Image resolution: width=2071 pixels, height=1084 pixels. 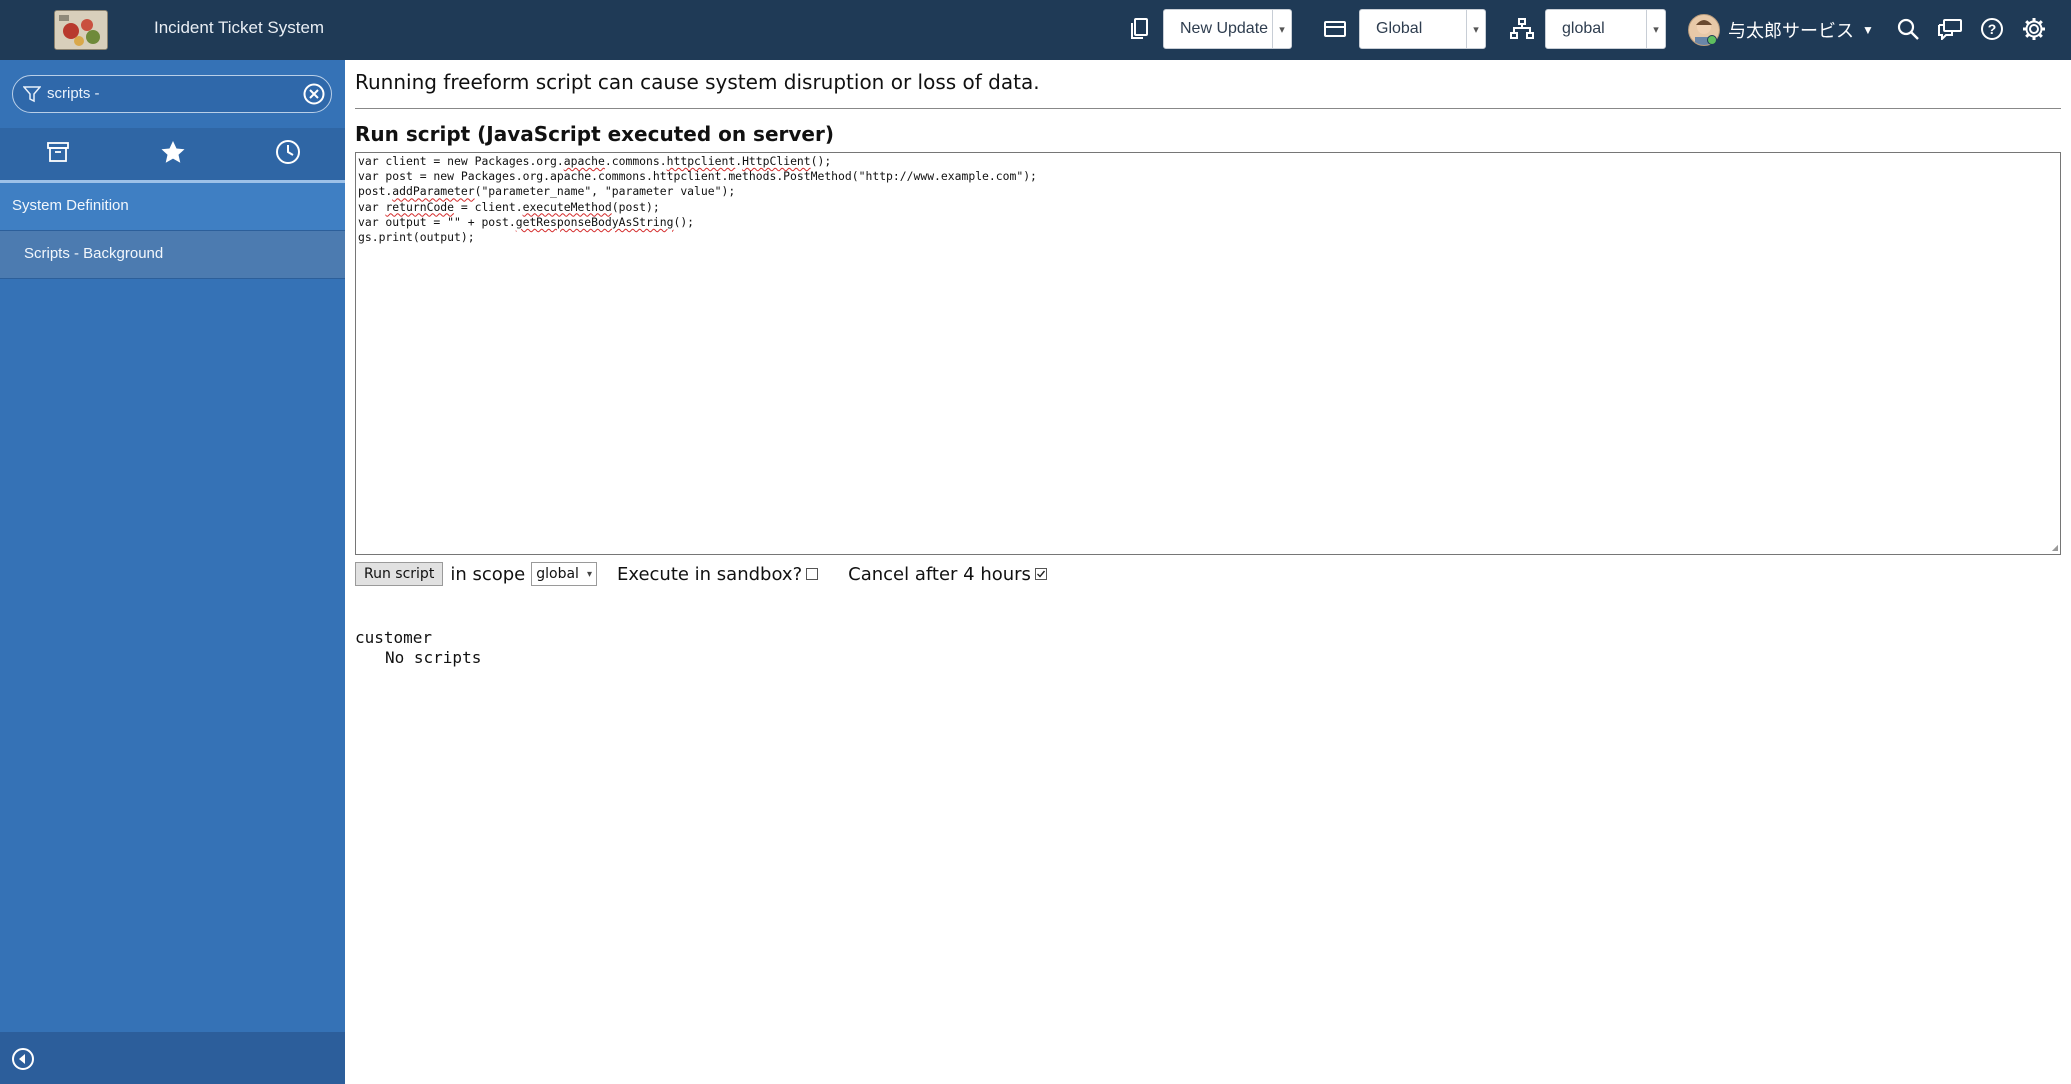 What do you see at coordinates (73, 93) in the screenshot?
I see `filter-input: scripts -` at bounding box center [73, 93].